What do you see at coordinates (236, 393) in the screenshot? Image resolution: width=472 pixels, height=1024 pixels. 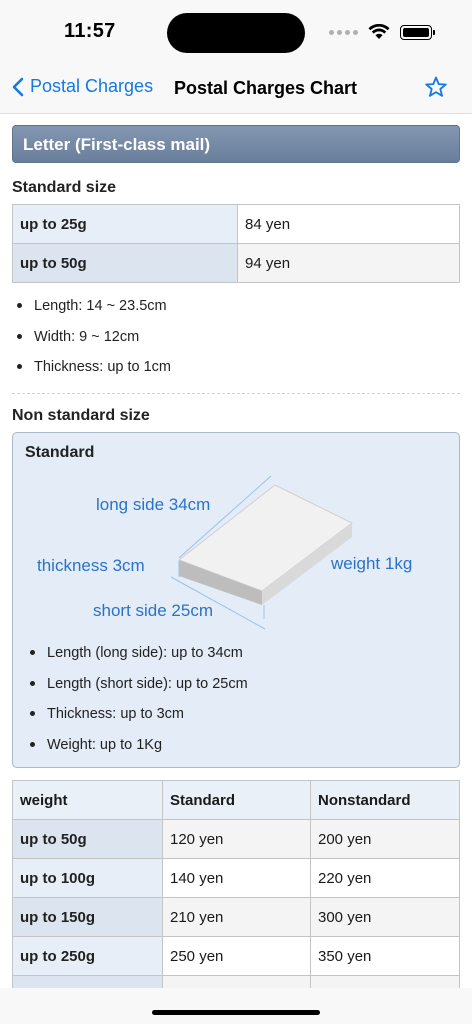 I see `divider` at bounding box center [236, 393].